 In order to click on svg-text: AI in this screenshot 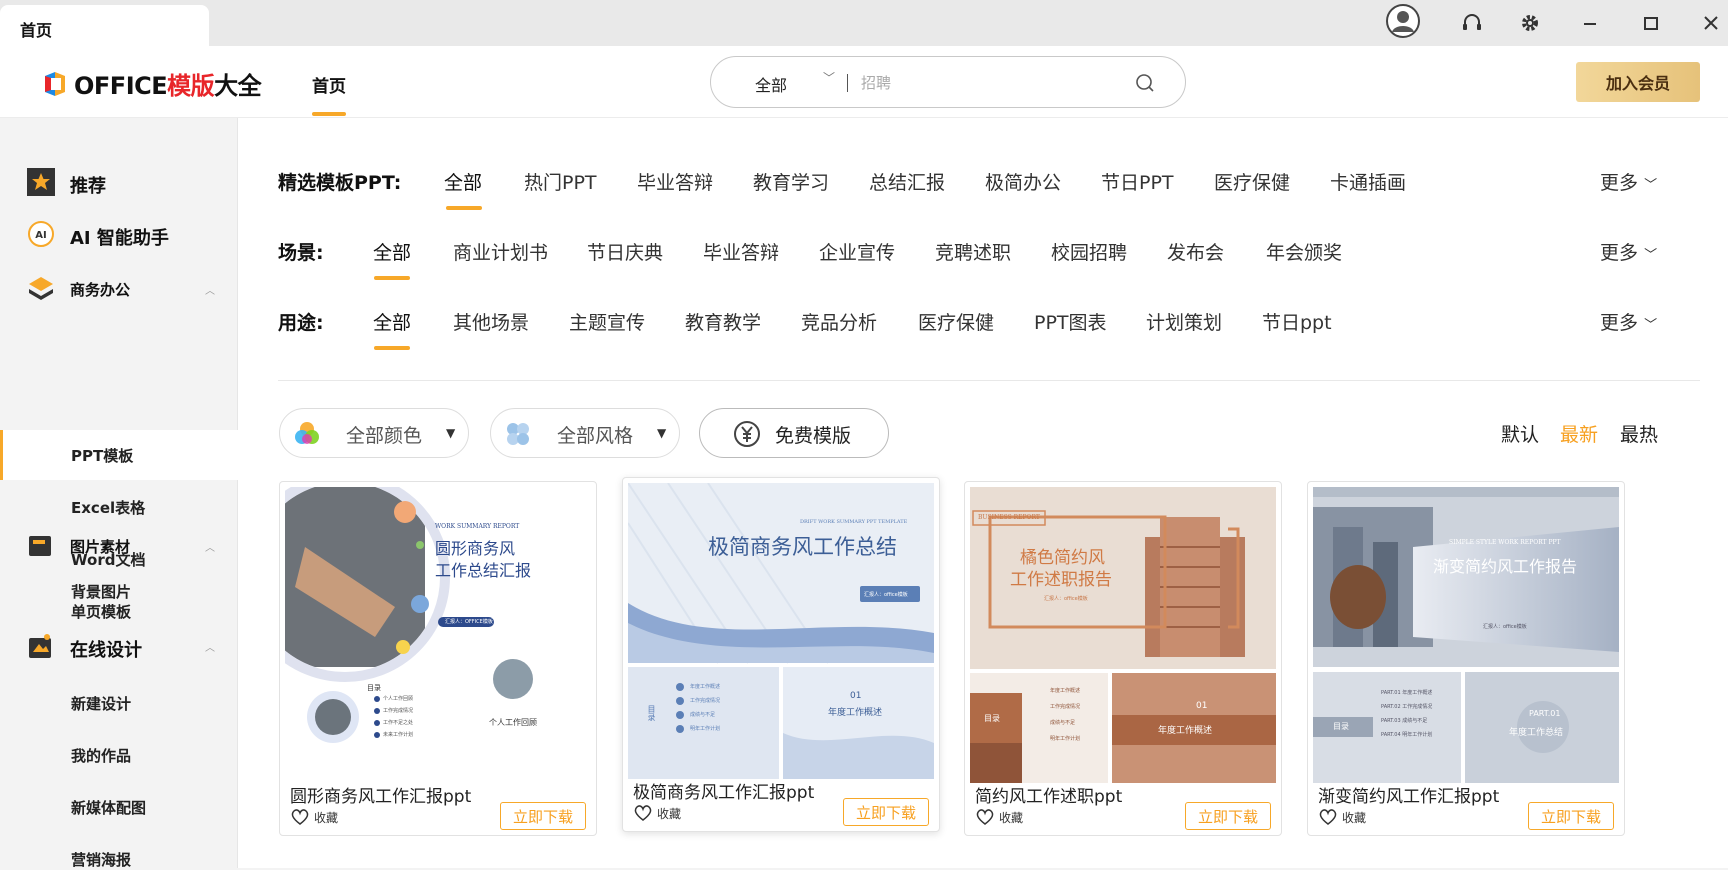, I will do `click(40, 235)`.